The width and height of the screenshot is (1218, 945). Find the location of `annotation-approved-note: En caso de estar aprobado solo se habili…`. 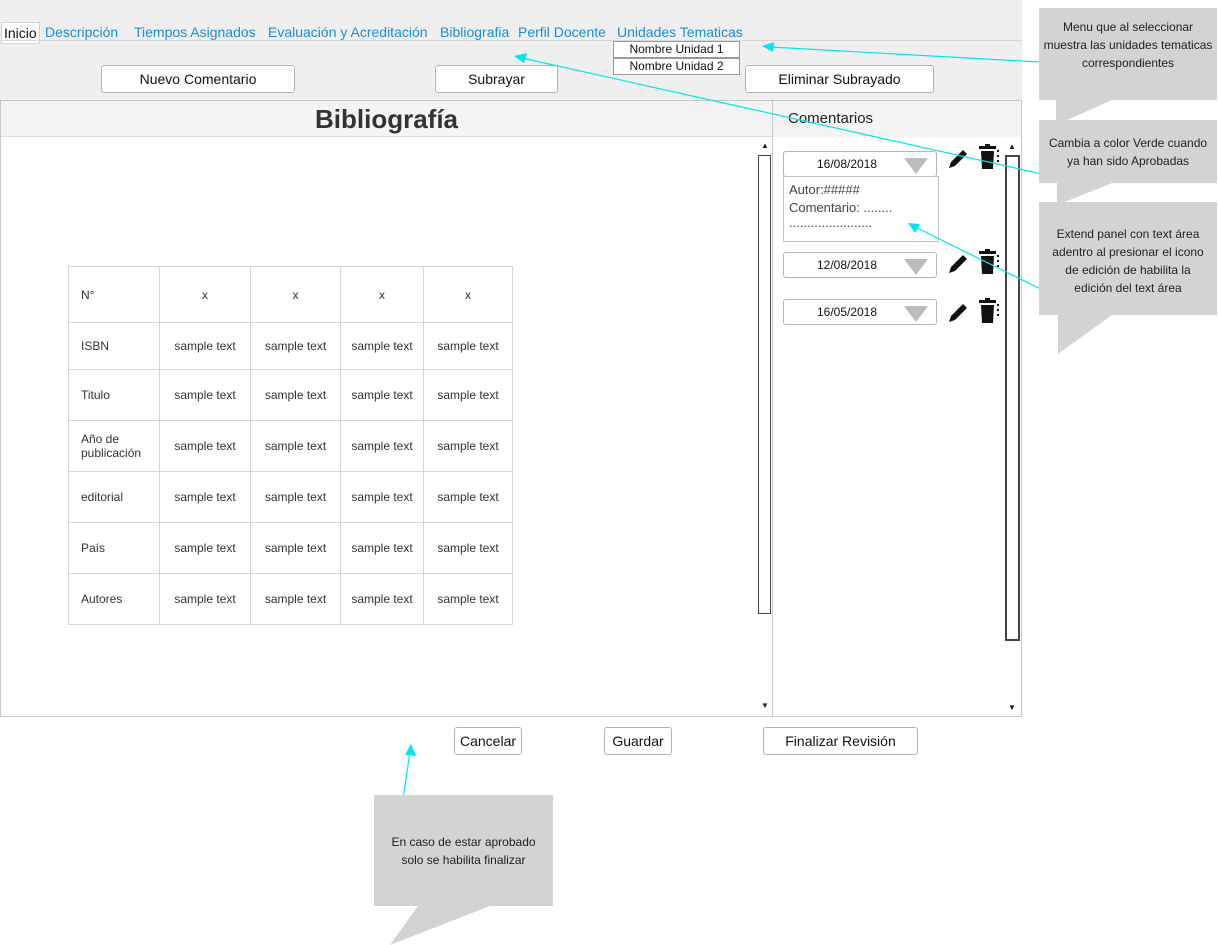

annotation-approved-note: En caso de estar aprobado solo se habili… is located at coordinates (463, 850).